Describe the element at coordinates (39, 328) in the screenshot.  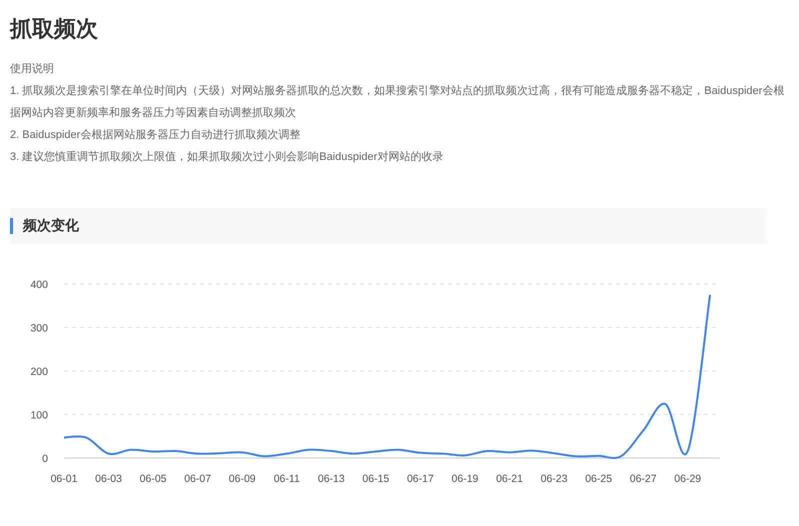
I see `y-tick-label: 300` at that location.